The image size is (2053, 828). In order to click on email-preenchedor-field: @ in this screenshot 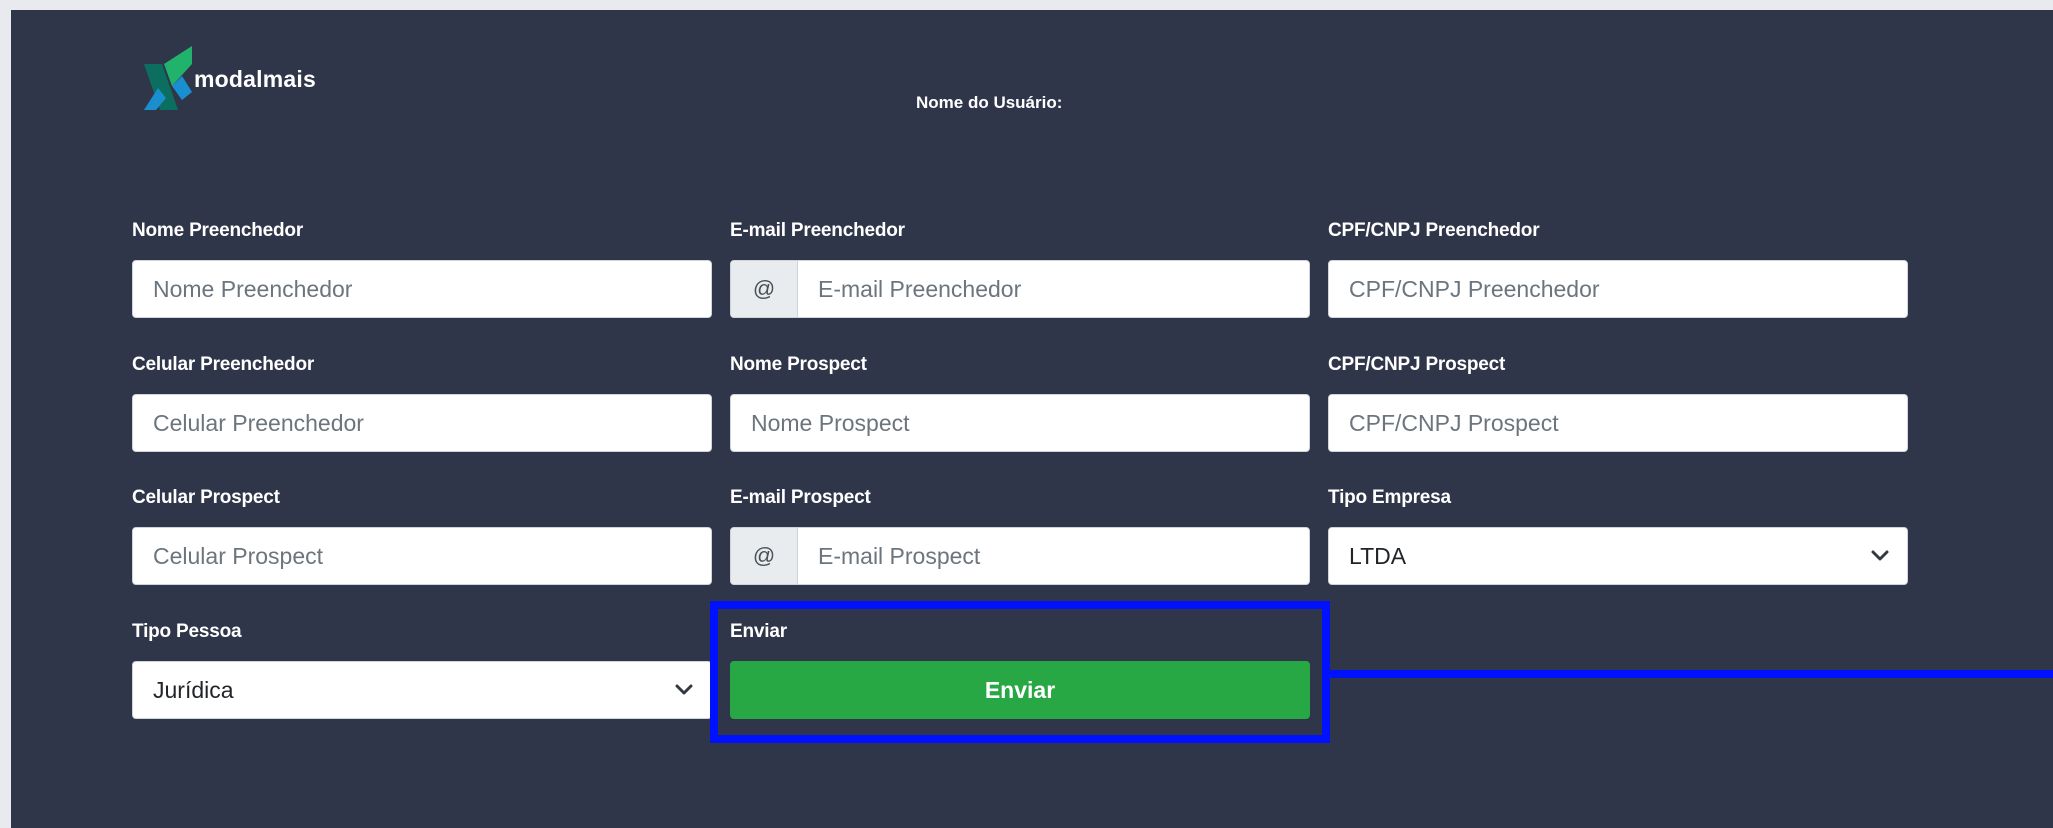, I will do `click(1020, 289)`.